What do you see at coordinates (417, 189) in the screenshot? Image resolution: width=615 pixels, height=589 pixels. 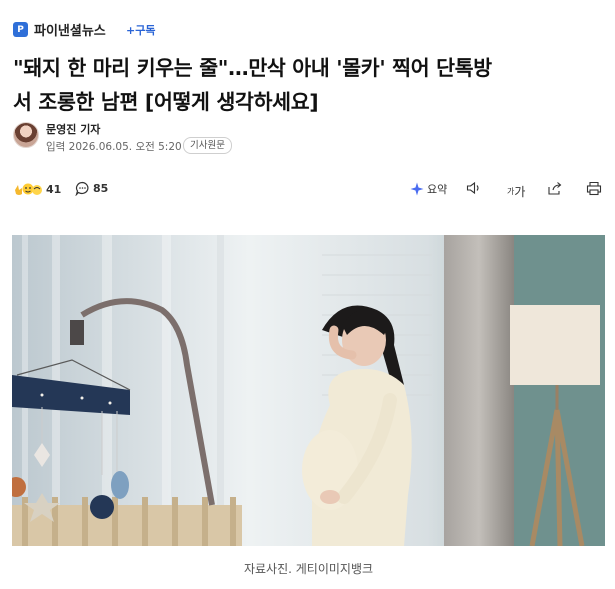 I see `sparkle-icon` at bounding box center [417, 189].